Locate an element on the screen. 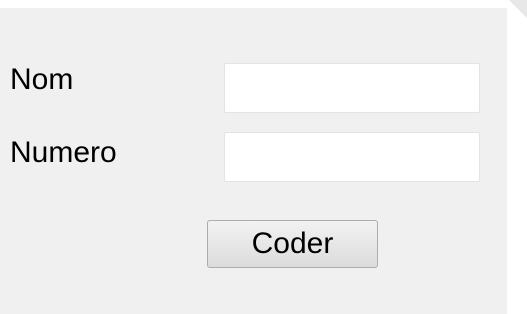 This screenshot has height=314, width=527. numero-input is located at coordinates (352, 157).